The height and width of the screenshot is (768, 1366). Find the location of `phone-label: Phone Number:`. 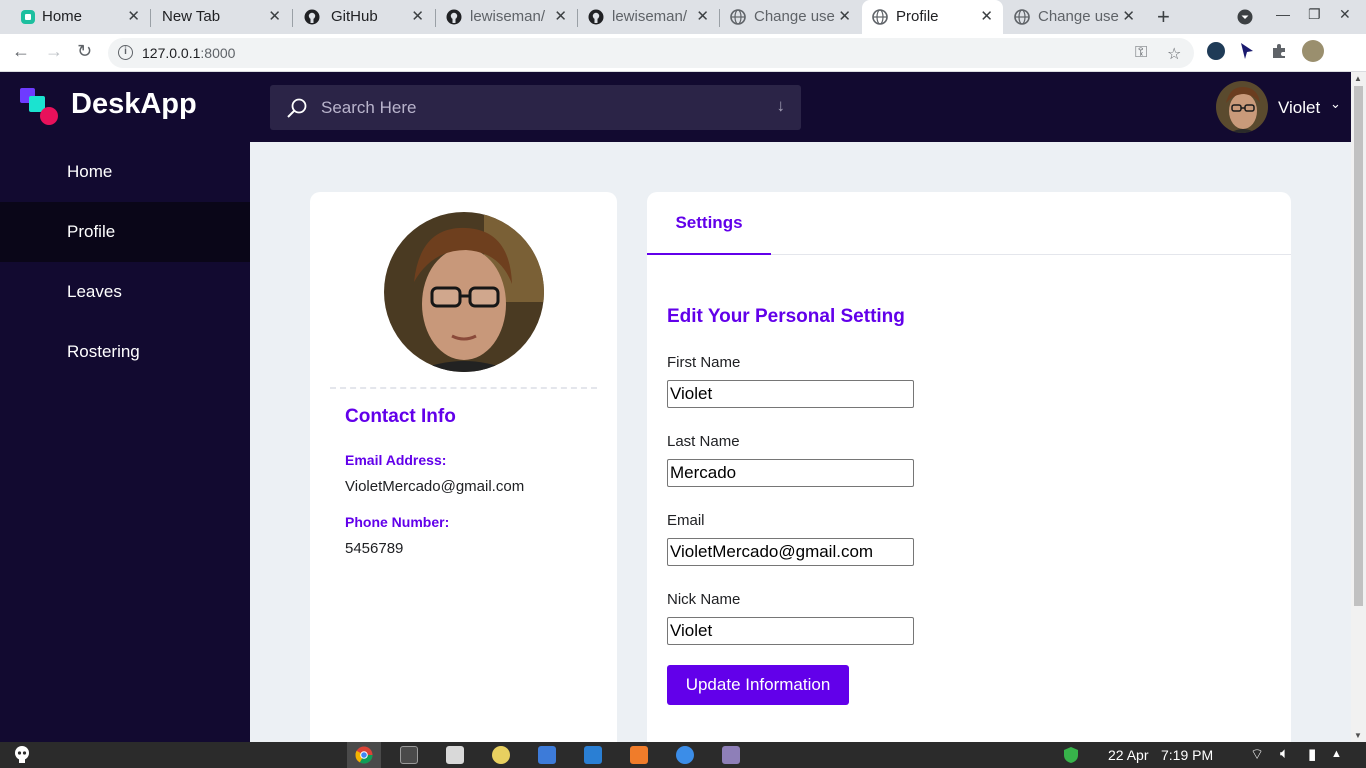

phone-label: Phone Number: is located at coordinates (397, 522).